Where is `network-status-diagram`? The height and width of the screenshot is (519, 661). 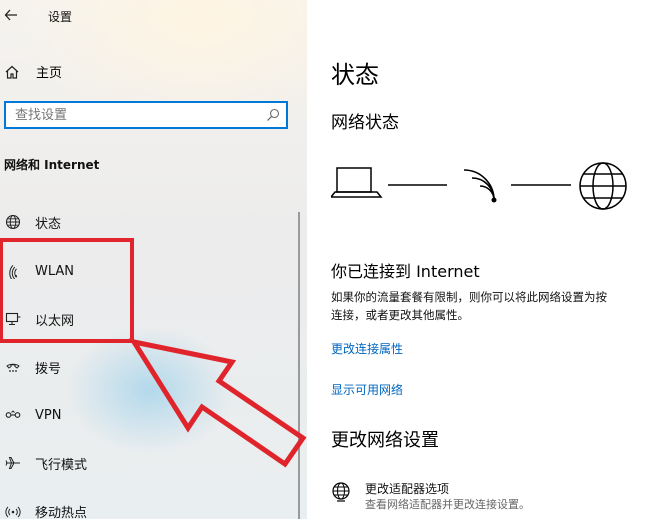 network-status-diagram is located at coordinates (479, 186).